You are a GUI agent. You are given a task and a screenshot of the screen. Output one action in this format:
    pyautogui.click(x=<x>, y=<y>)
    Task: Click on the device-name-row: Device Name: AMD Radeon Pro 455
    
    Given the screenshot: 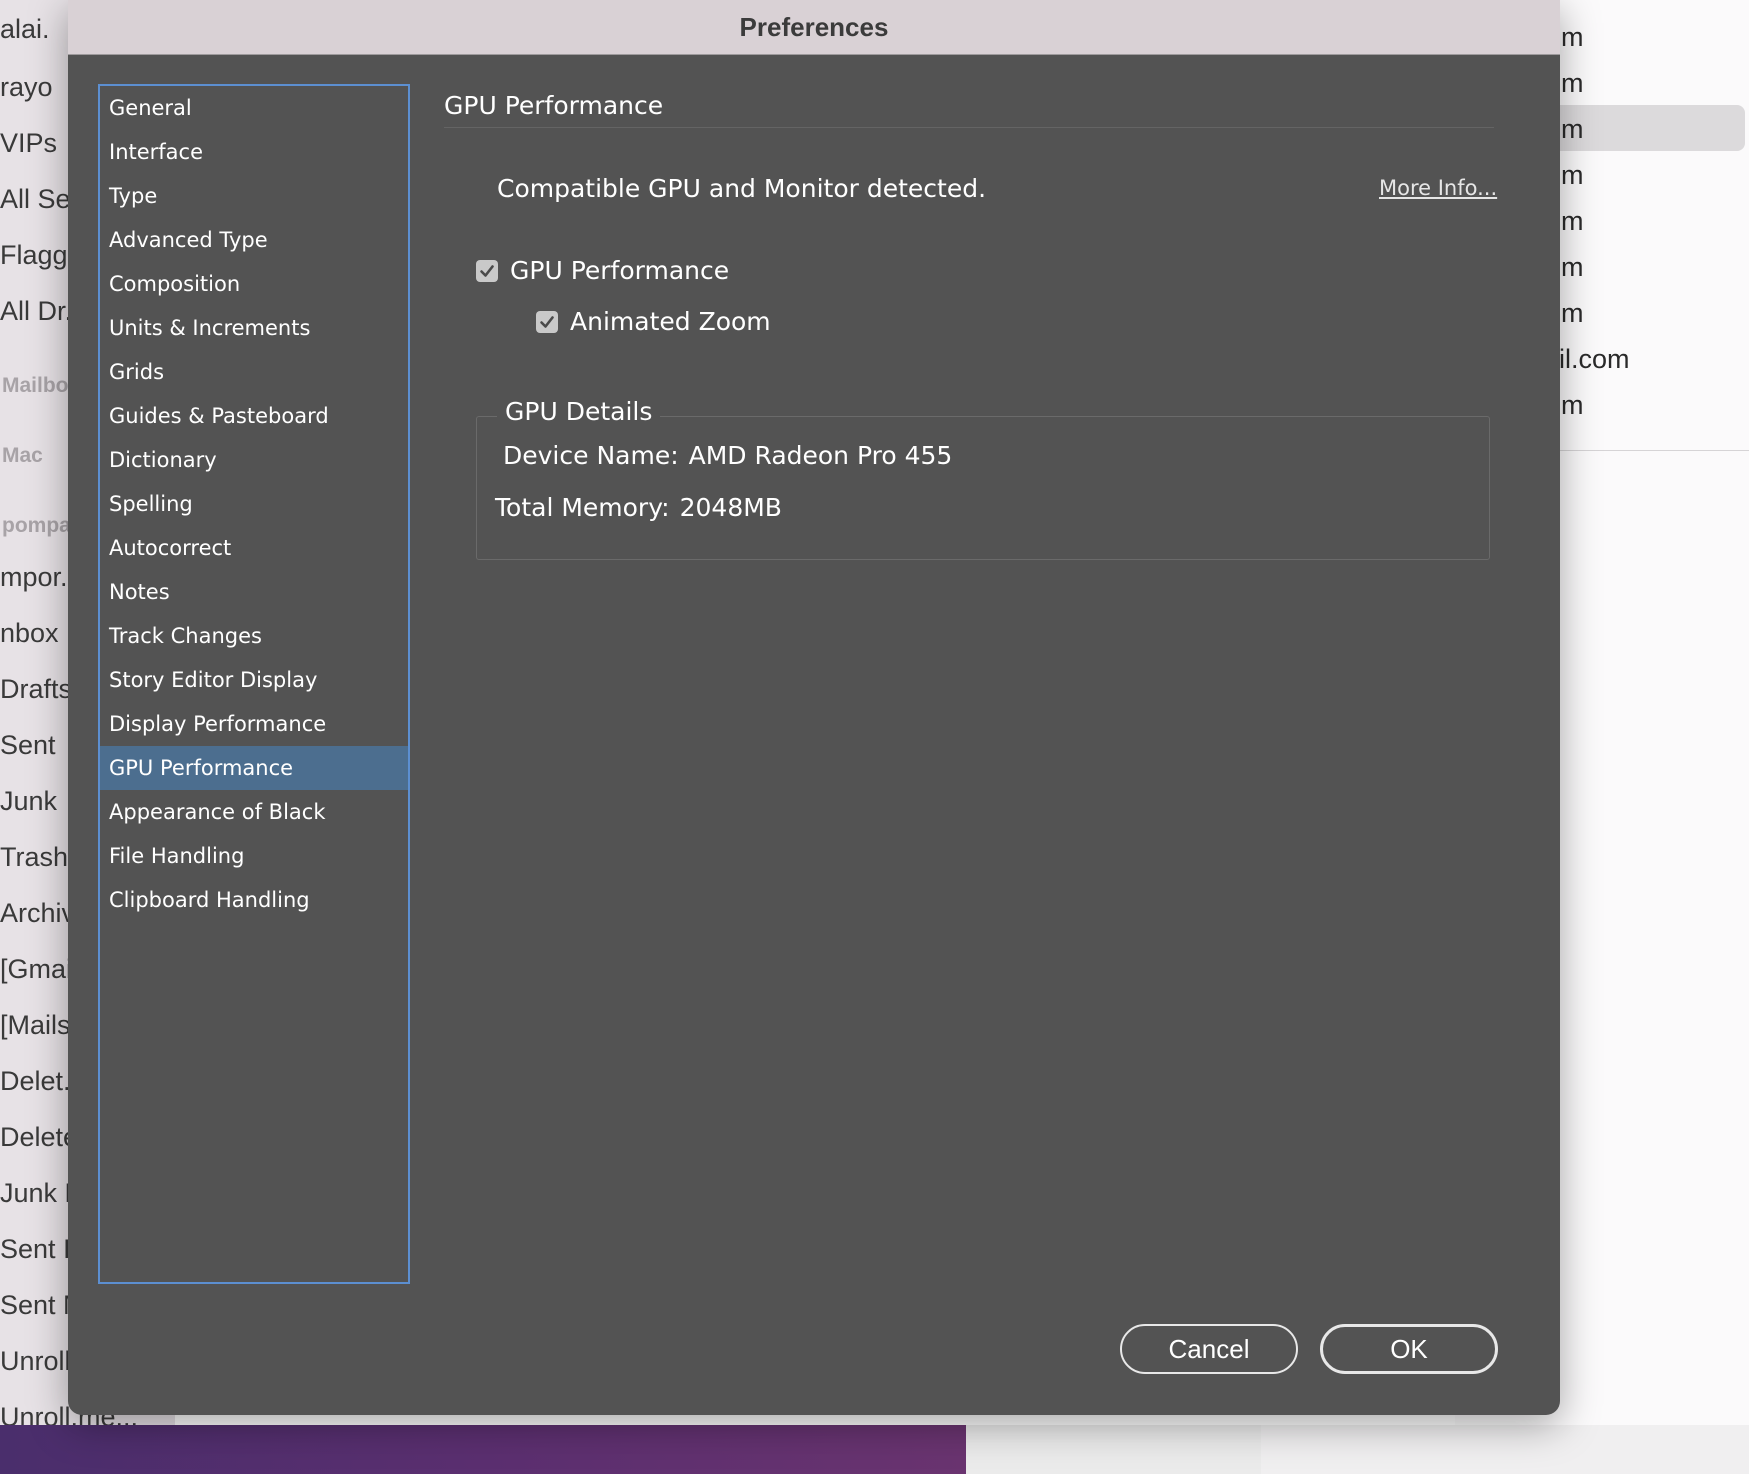 What is the action you would take?
    pyautogui.click(x=727, y=455)
    